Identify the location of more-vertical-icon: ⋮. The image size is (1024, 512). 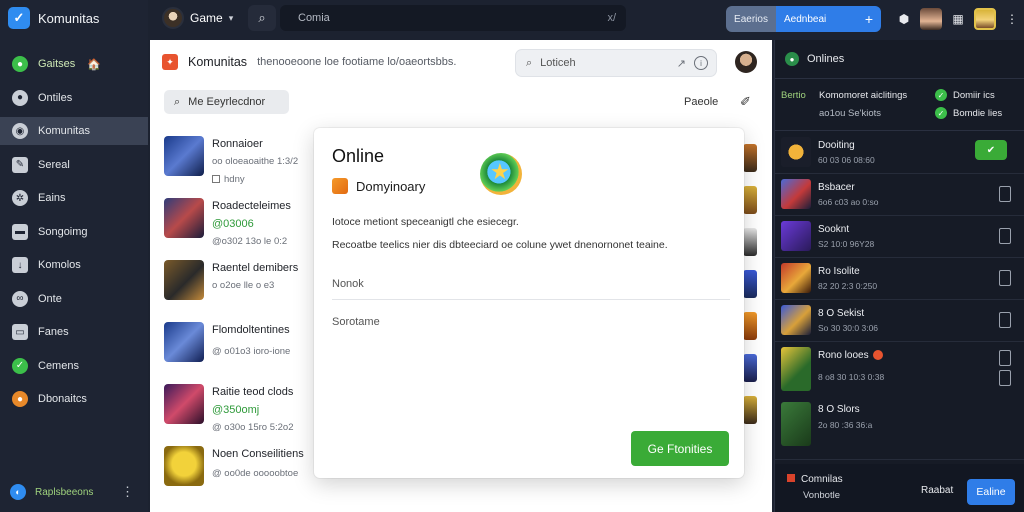
(1012, 19).